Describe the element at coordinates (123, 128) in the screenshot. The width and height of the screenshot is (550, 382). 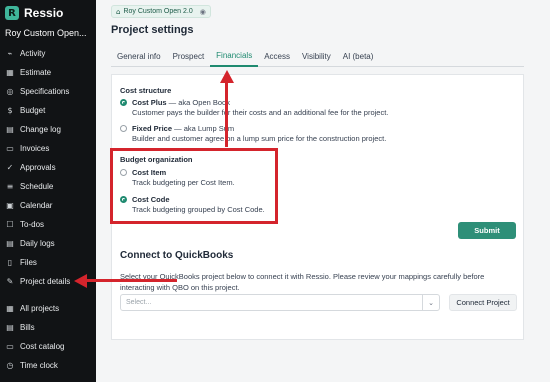
I see `fixed-price-radio` at that location.